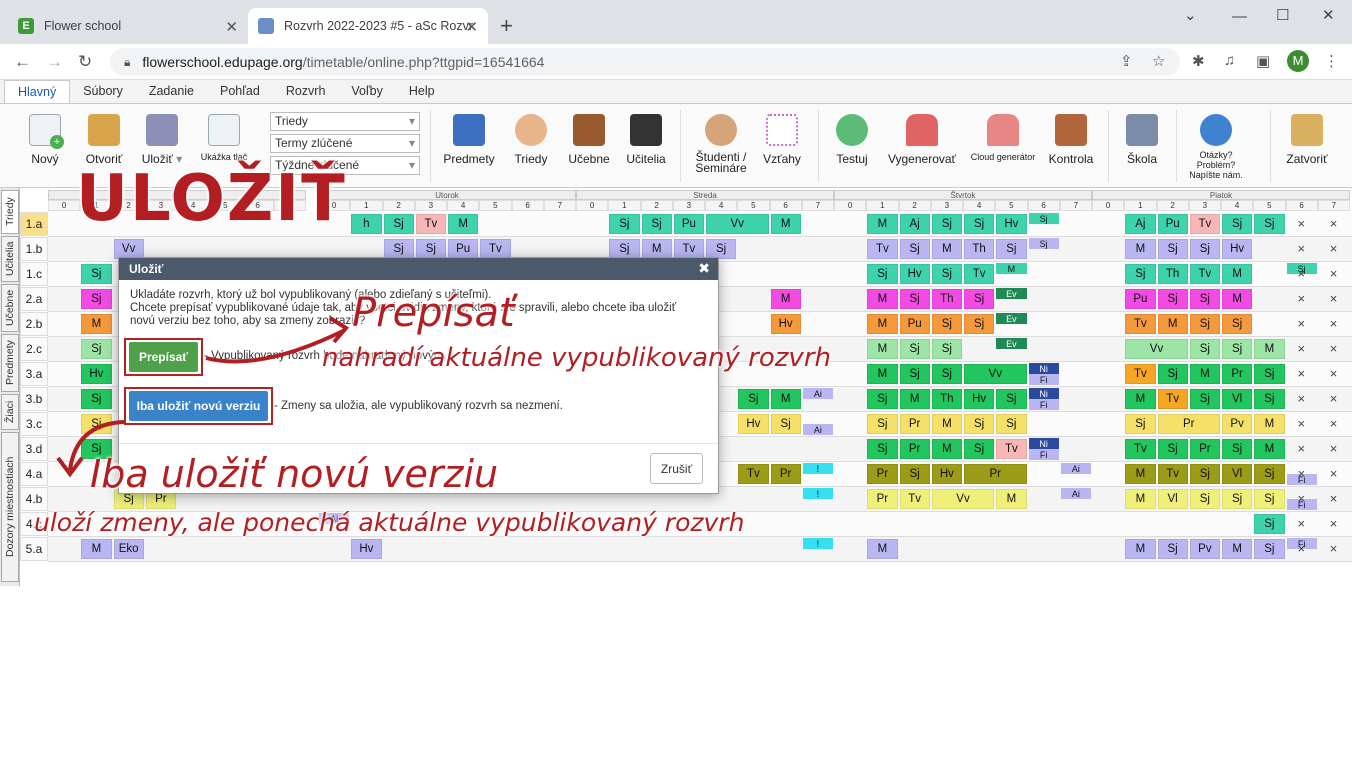 This screenshot has width=1352, height=774. I want to click on bottom-fade, so click(676, 741).